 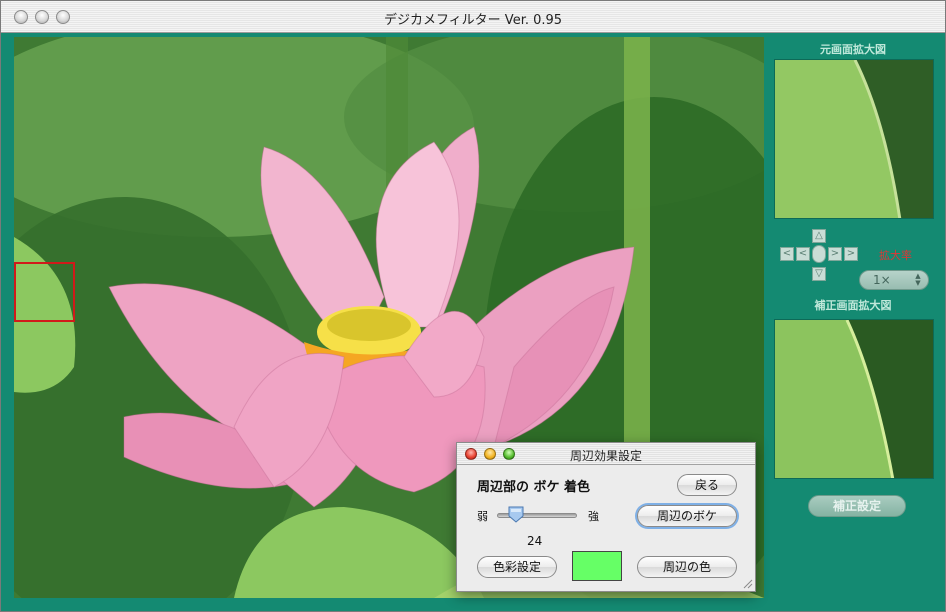 What do you see at coordinates (895, 255) in the screenshot?
I see `zoom-rate-label: 拡大率` at bounding box center [895, 255].